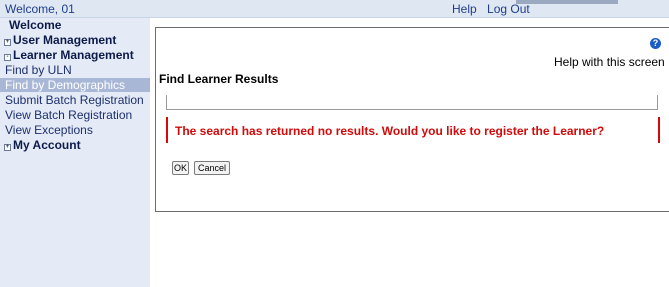 The image size is (669, 287). I want to click on sidebar-item-view-batch-registration: View Batch Registration, so click(75, 115).